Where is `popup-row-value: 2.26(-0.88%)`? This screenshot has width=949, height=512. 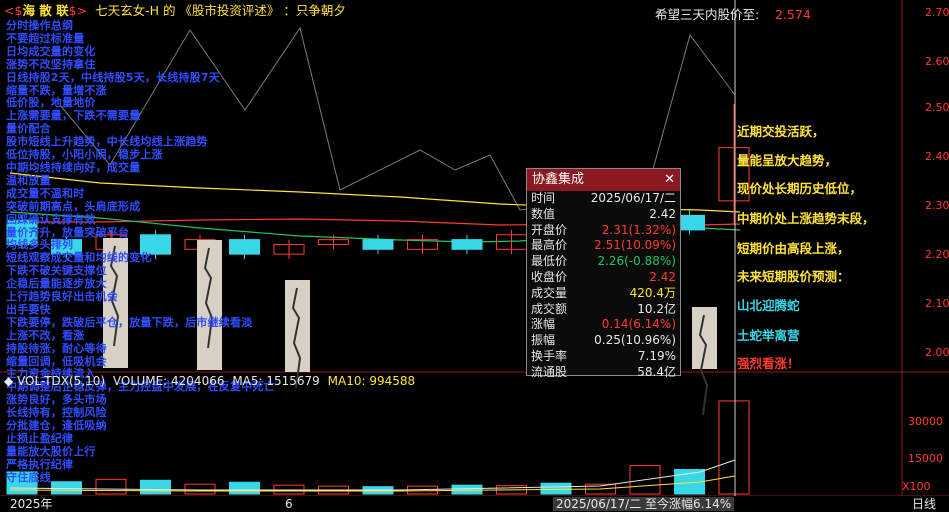
popup-row-value: 2.26(-0.88%) is located at coordinates (636, 261).